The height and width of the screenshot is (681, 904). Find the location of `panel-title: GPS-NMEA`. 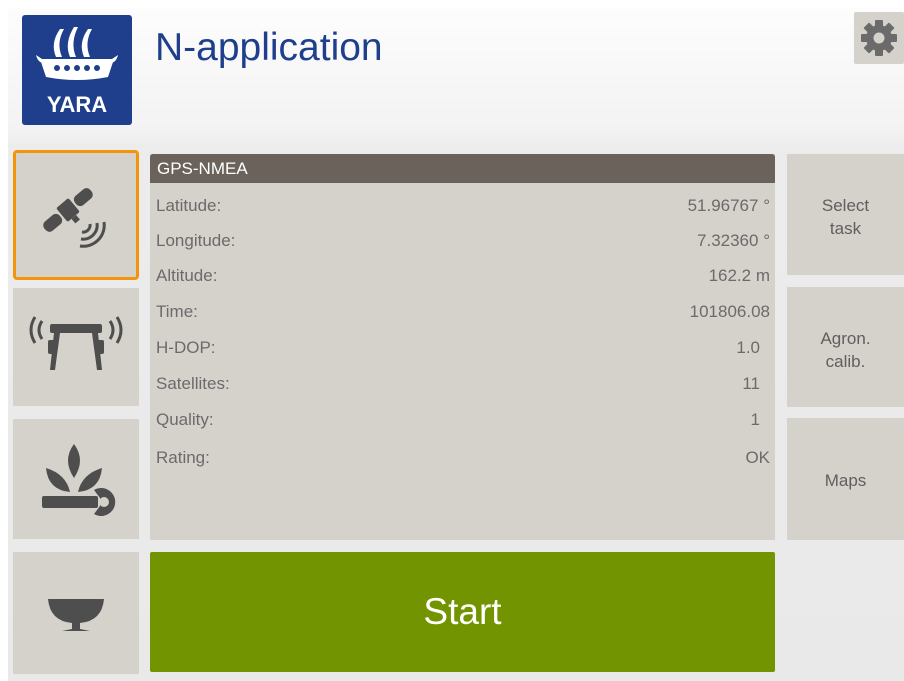

panel-title: GPS-NMEA is located at coordinates (462, 168).